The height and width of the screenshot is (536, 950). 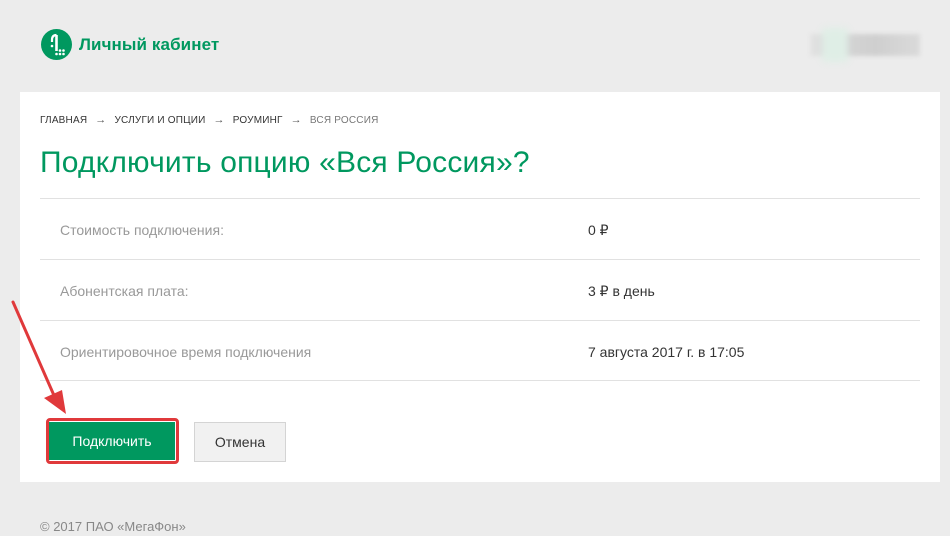 What do you see at coordinates (186, 352) in the screenshot?
I see `row-label: Ориентировочное время подключения` at bounding box center [186, 352].